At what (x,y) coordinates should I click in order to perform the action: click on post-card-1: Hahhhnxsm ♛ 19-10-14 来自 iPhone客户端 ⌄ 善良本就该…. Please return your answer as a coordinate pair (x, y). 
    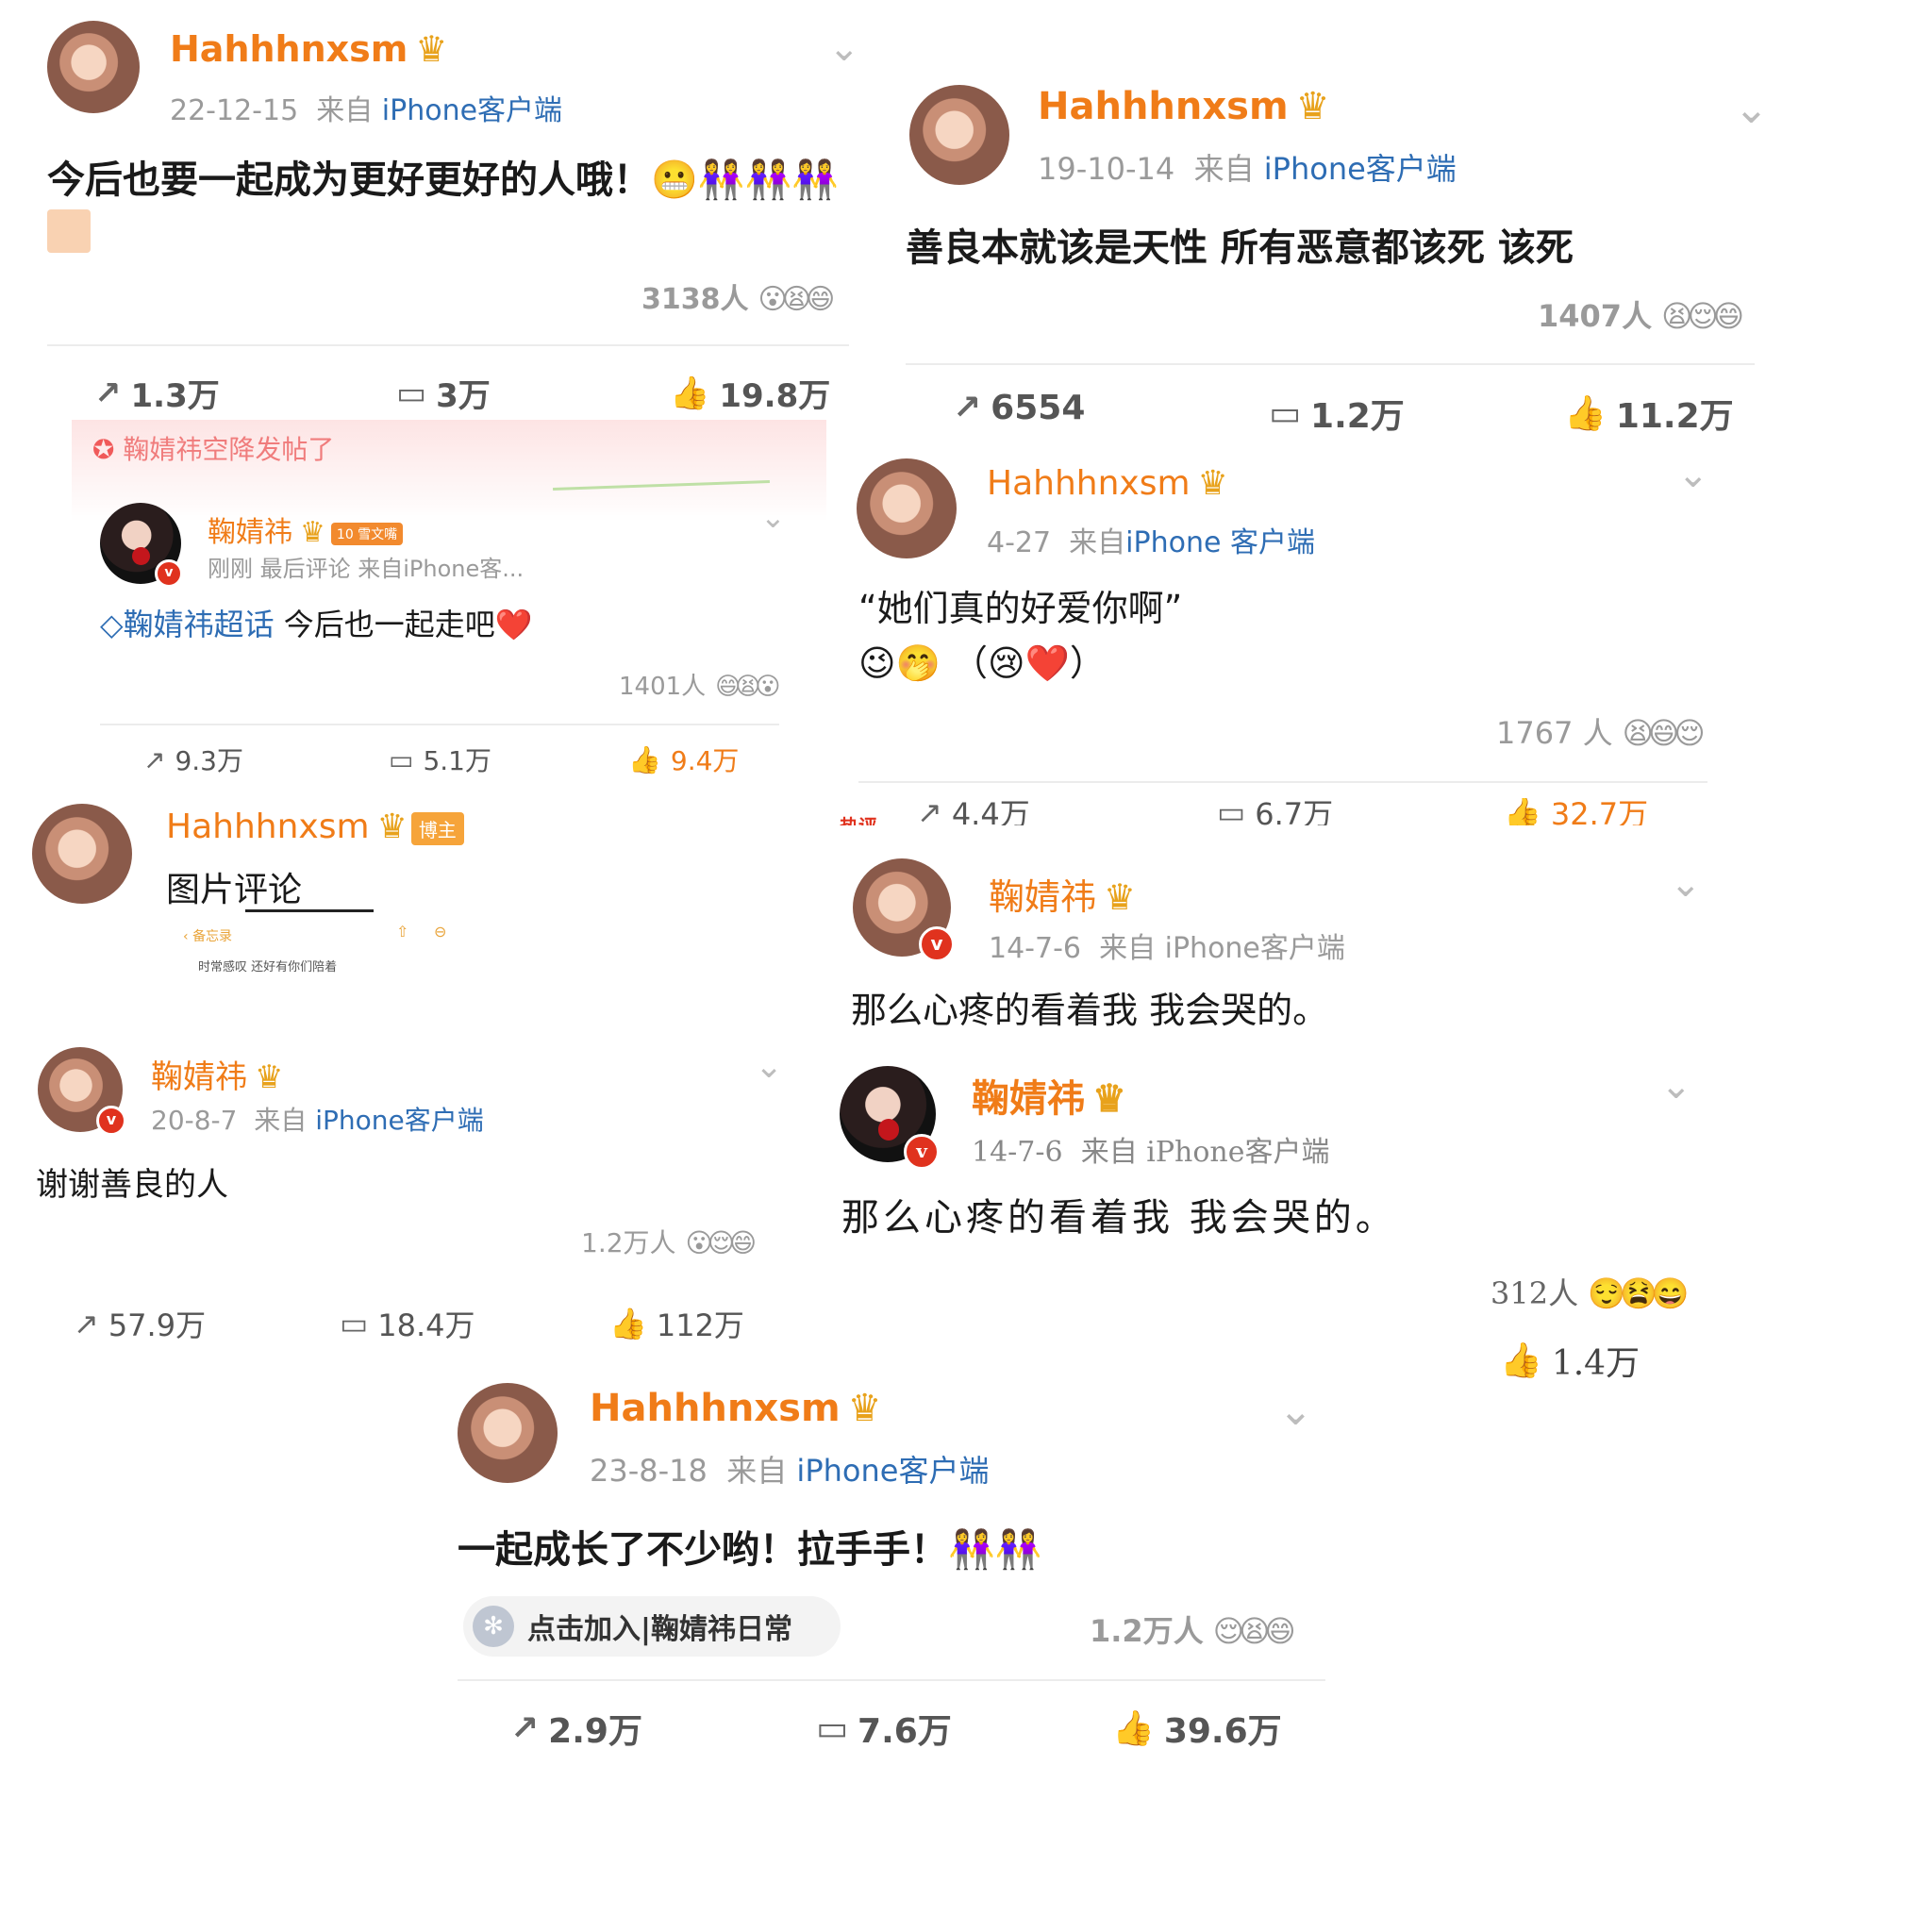
    Looking at the image, I should click on (1344, 255).